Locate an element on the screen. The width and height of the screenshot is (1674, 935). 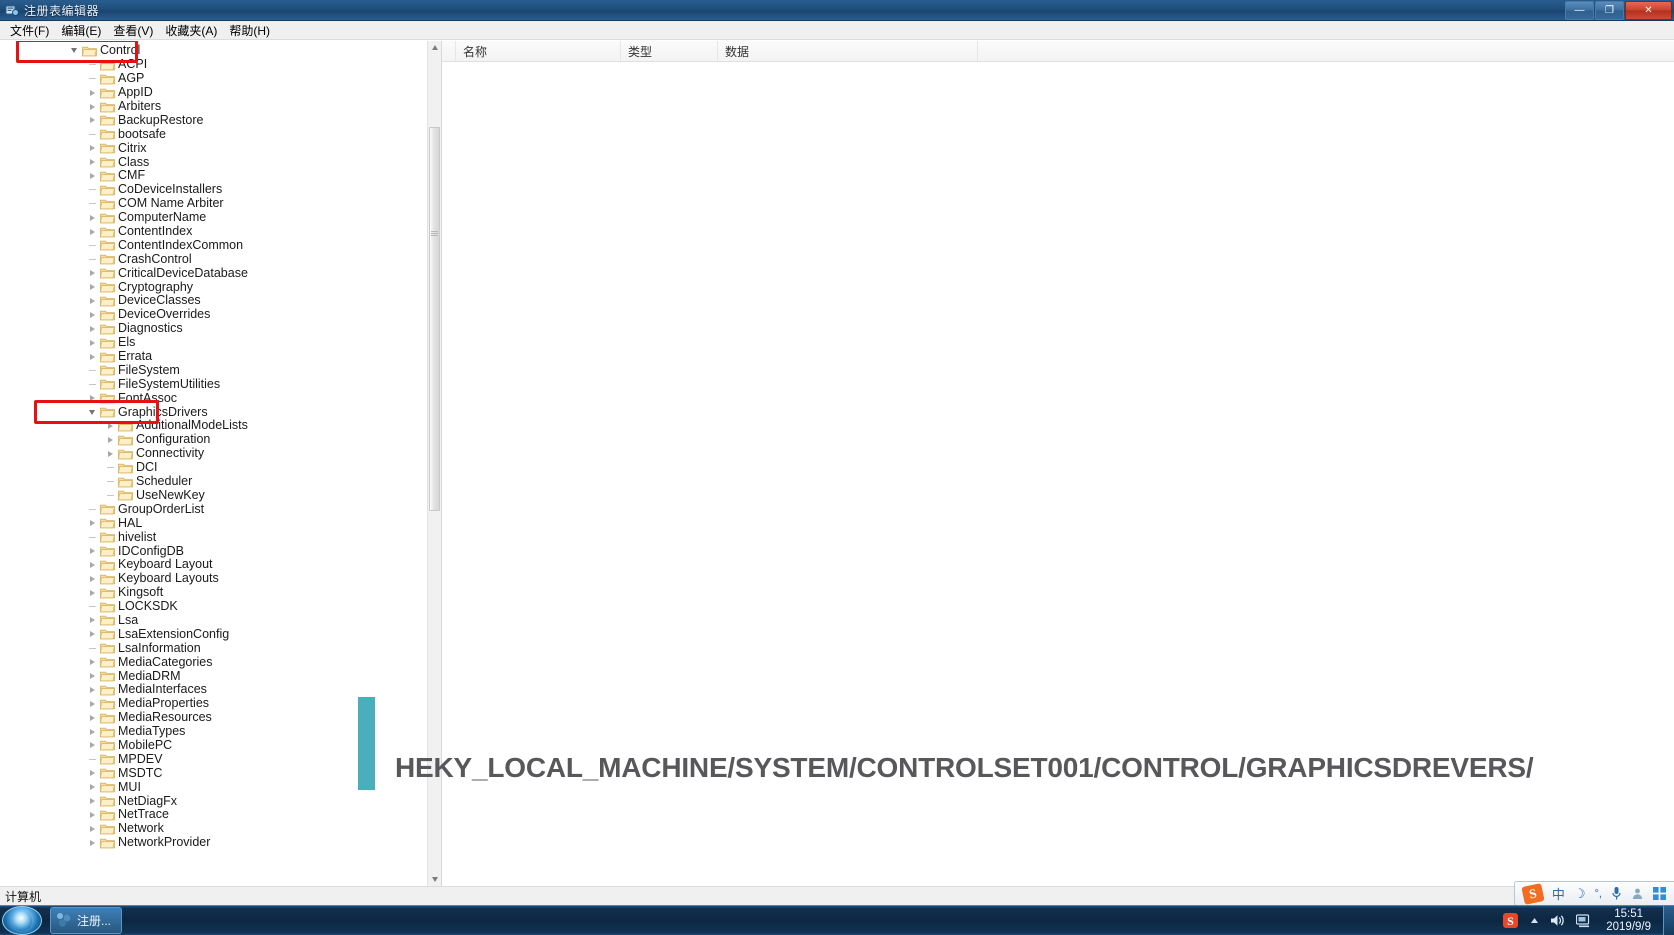
volume-icon is located at coordinates (1558, 920).